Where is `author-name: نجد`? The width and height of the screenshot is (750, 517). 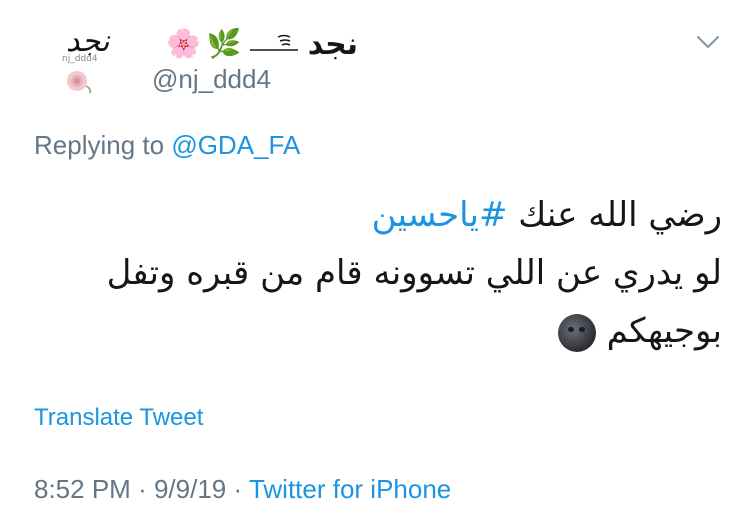 author-name: نجد is located at coordinates (332, 44).